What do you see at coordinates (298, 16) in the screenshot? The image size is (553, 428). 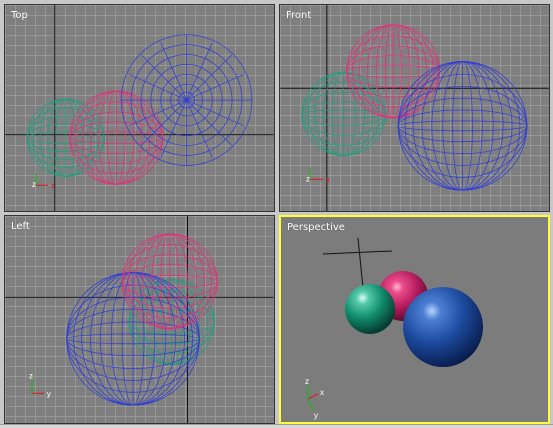 I see `front-viewport-label: Front` at bounding box center [298, 16].